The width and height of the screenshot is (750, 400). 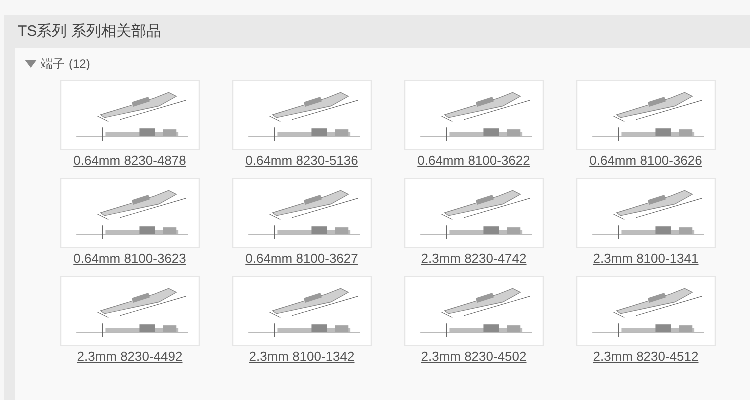 What do you see at coordinates (302, 259) in the screenshot?
I see `product-link: 0.64mm 8100-3627` at bounding box center [302, 259].